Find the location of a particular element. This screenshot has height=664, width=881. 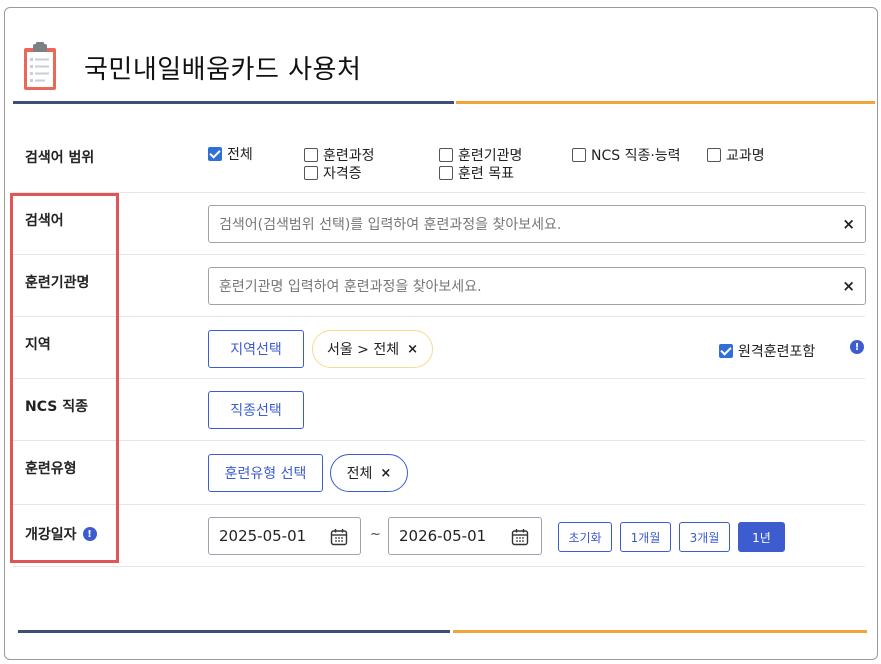

scope-course-checkbox: 훈련과정 is located at coordinates (339, 155).